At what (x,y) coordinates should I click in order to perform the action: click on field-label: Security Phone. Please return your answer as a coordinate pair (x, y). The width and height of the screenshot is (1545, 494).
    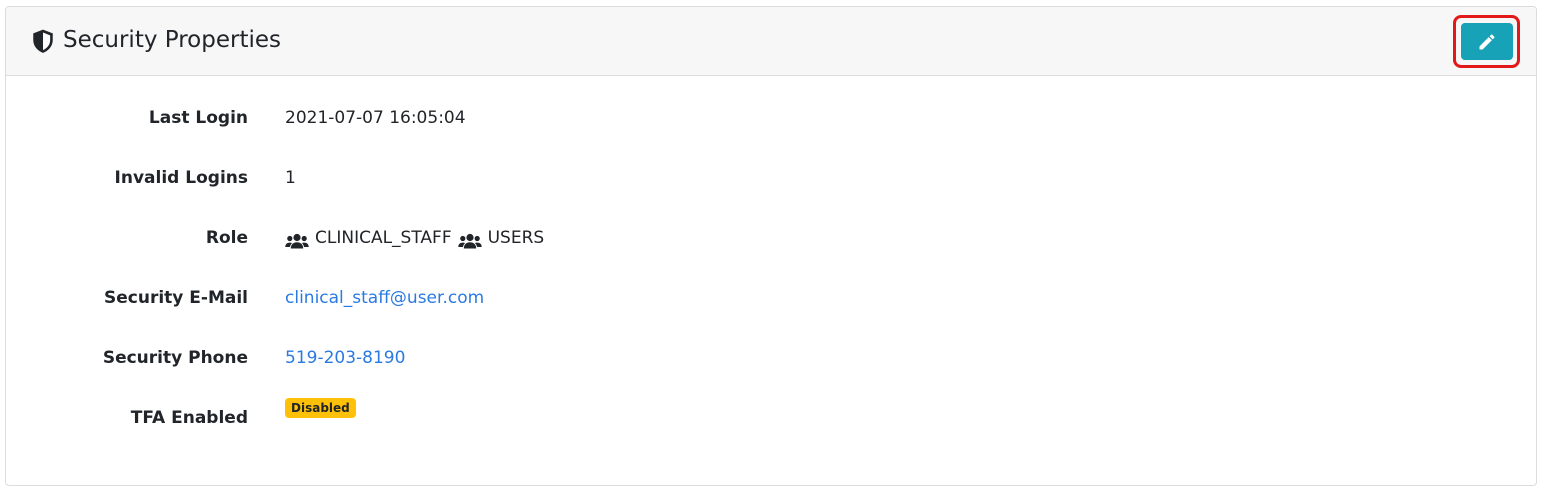
    Looking at the image, I should click on (175, 358).